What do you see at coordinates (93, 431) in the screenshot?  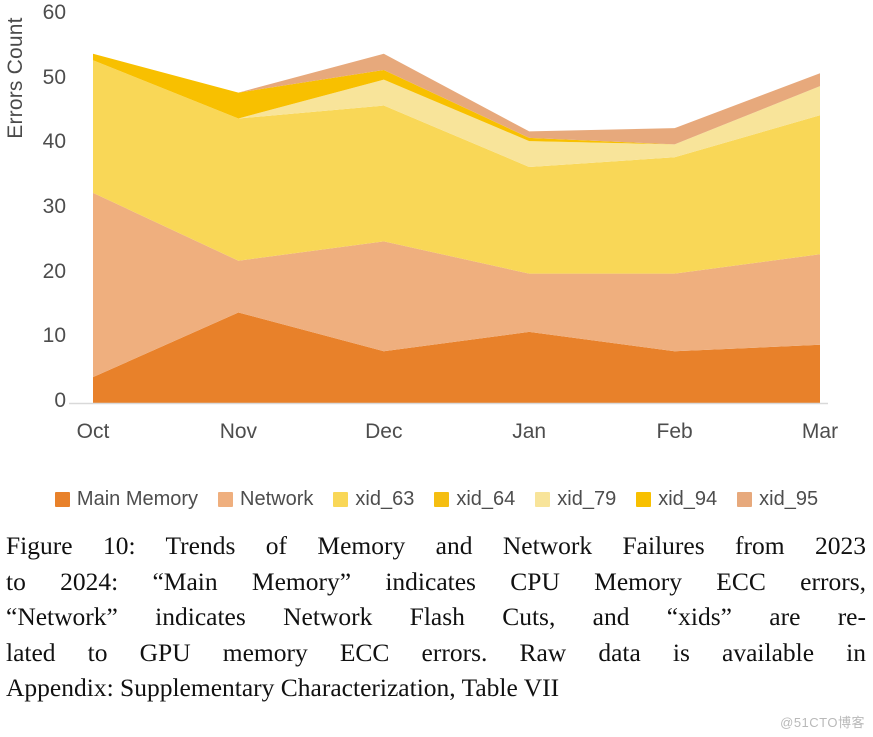 I see `x-tick-label-oct: Oct` at bounding box center [93, 431].